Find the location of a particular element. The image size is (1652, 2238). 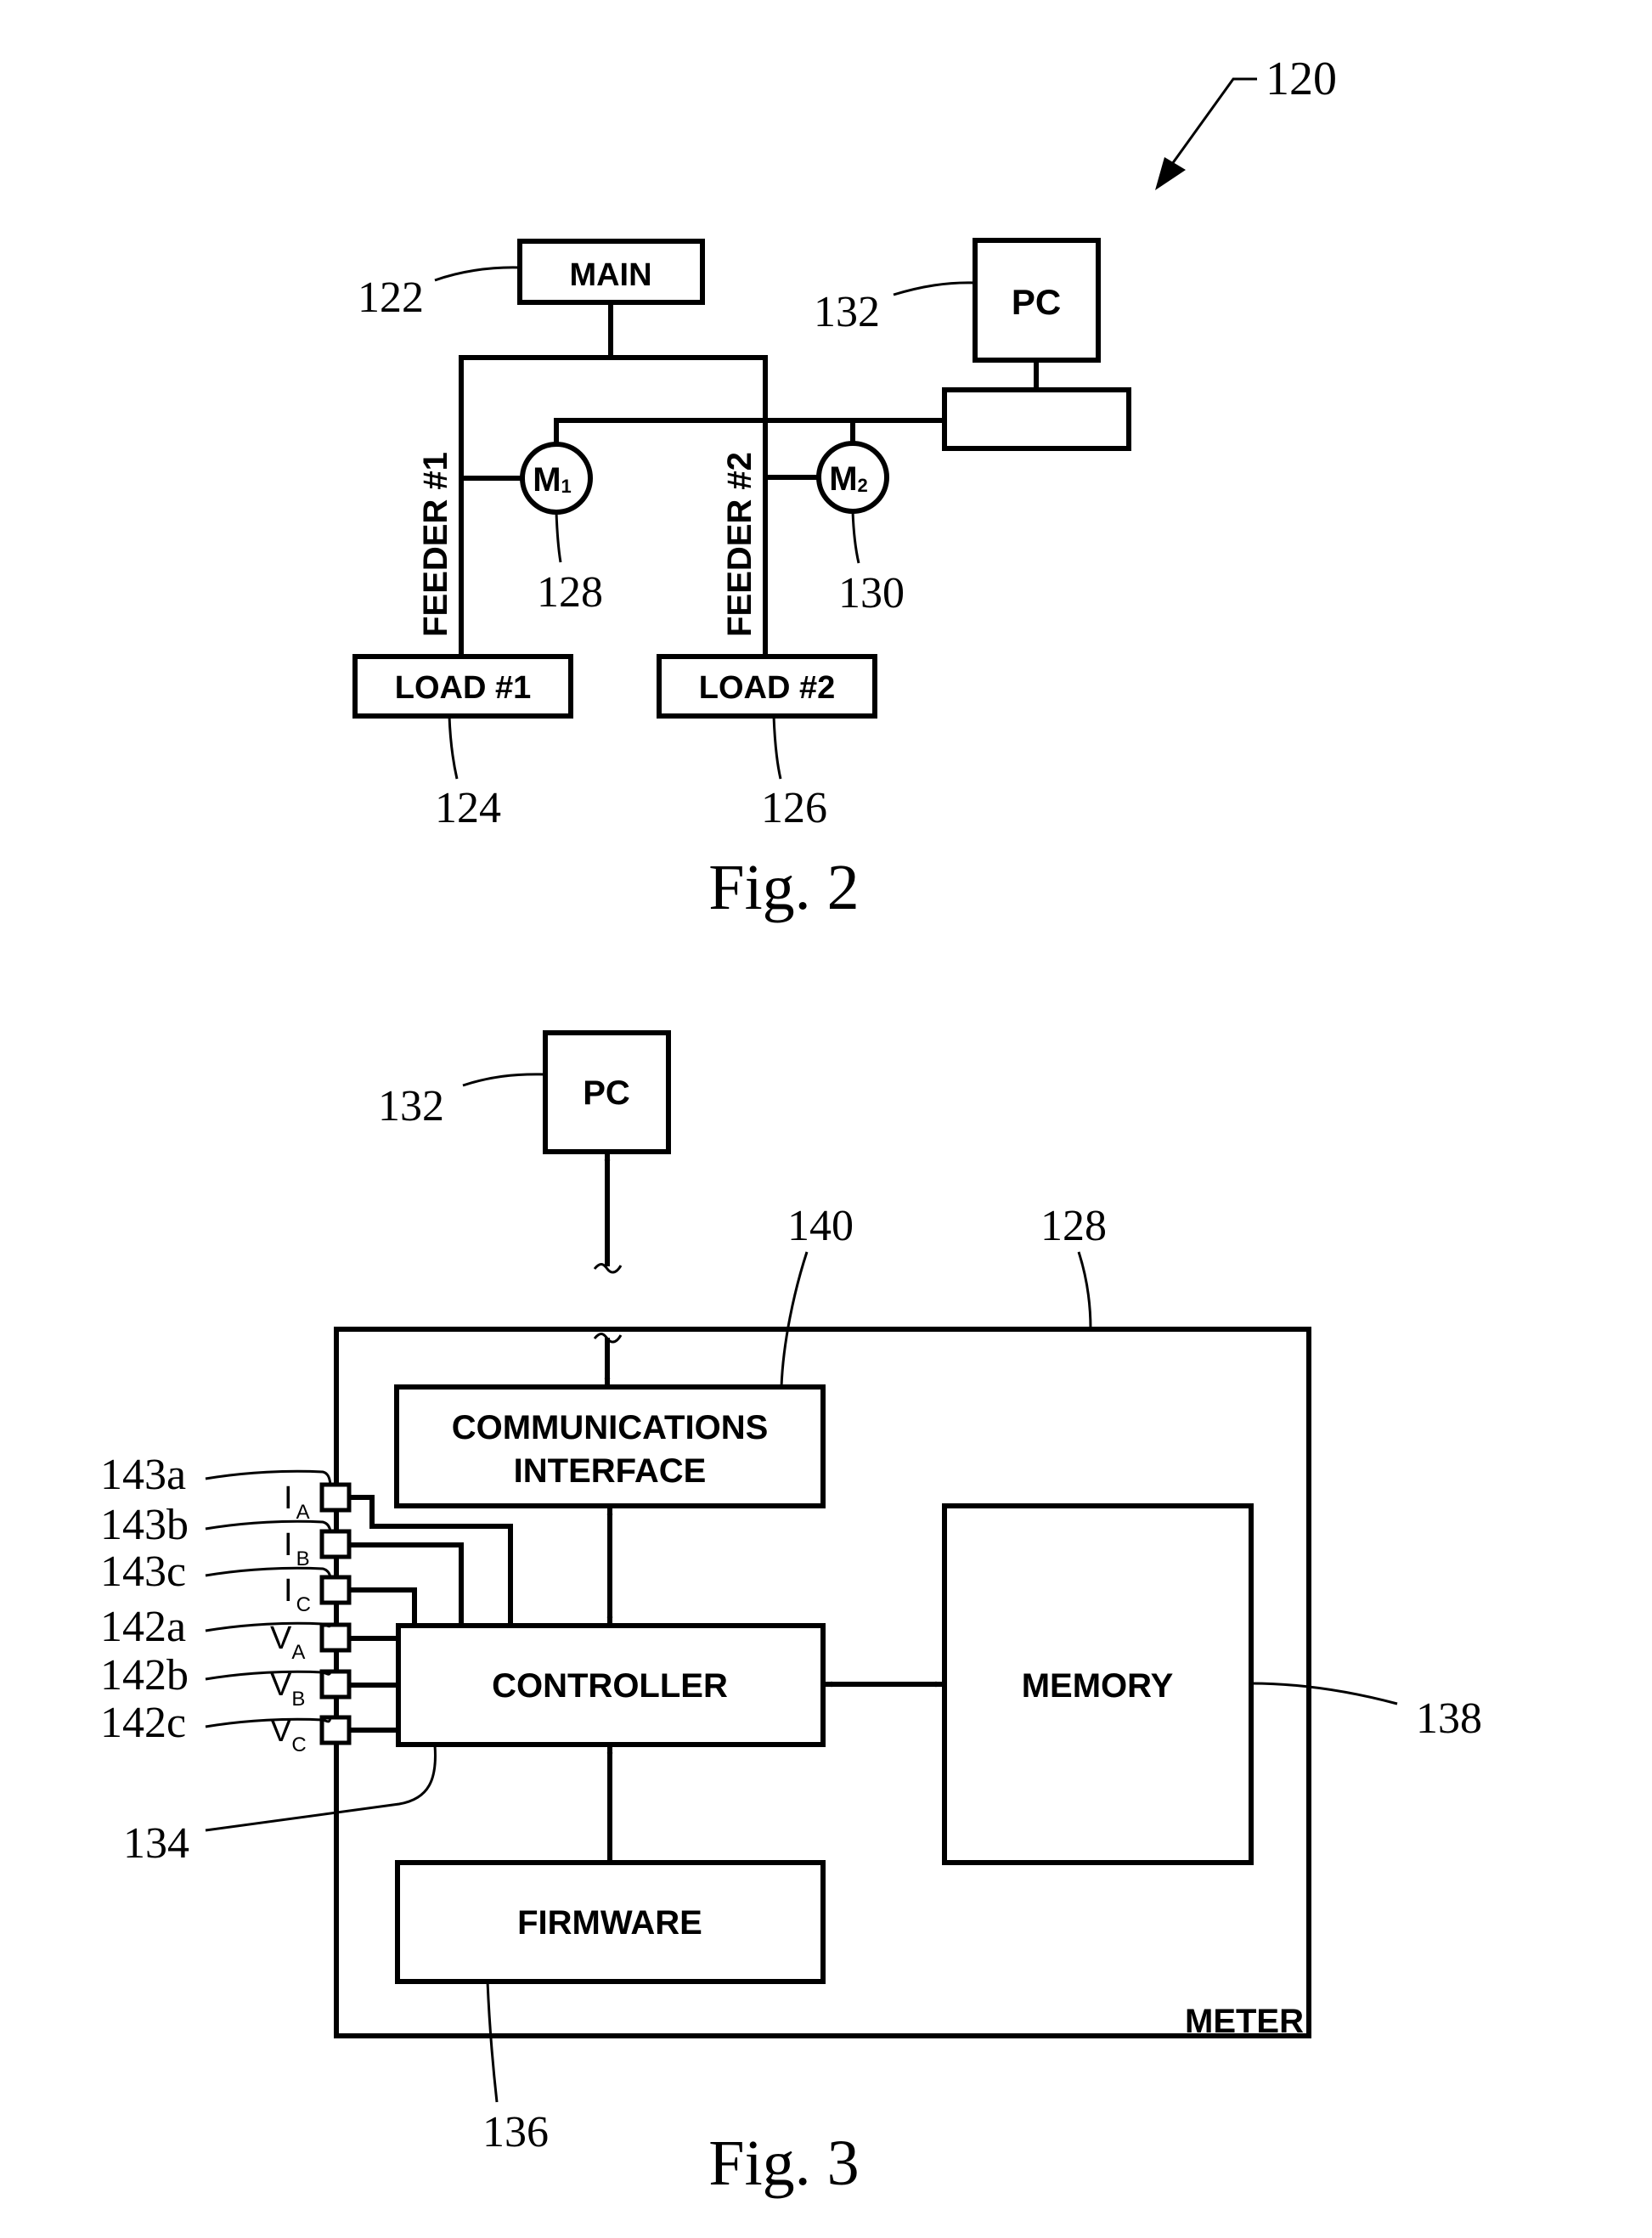

system-leader-arrow is located at coordinates (1211, 124).